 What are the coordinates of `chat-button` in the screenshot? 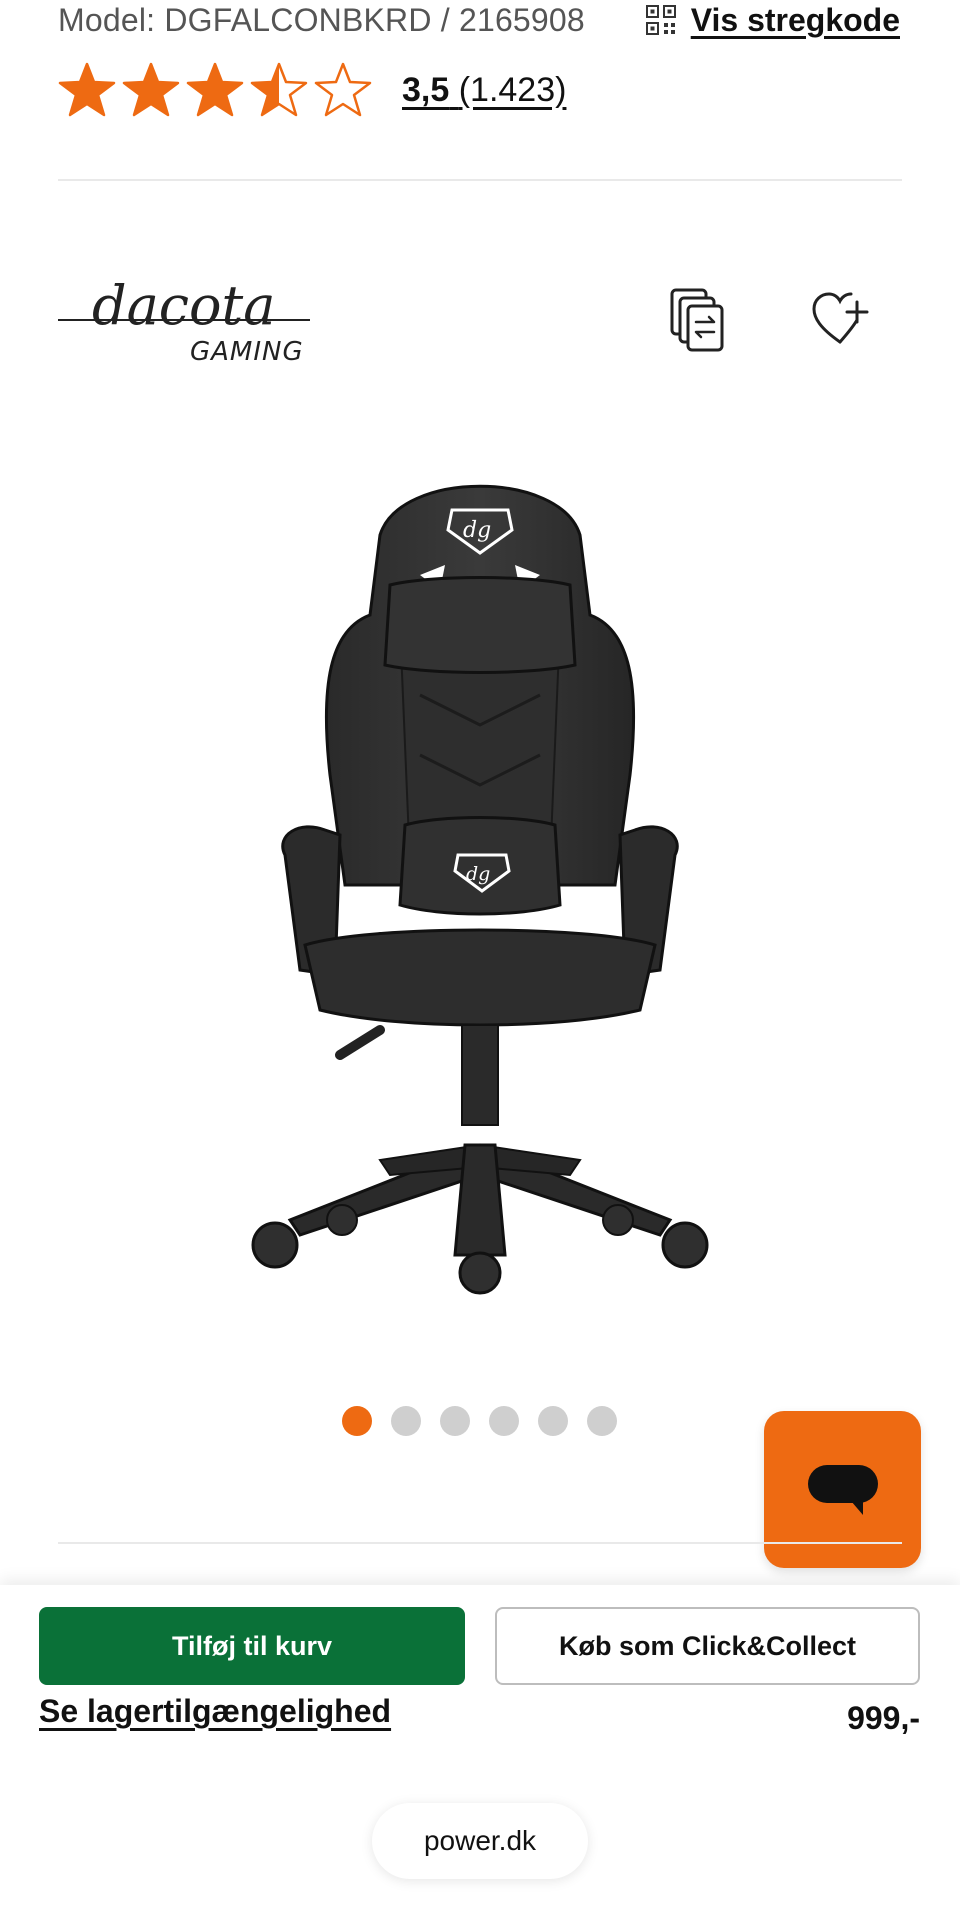 It's located at (842, 1489).